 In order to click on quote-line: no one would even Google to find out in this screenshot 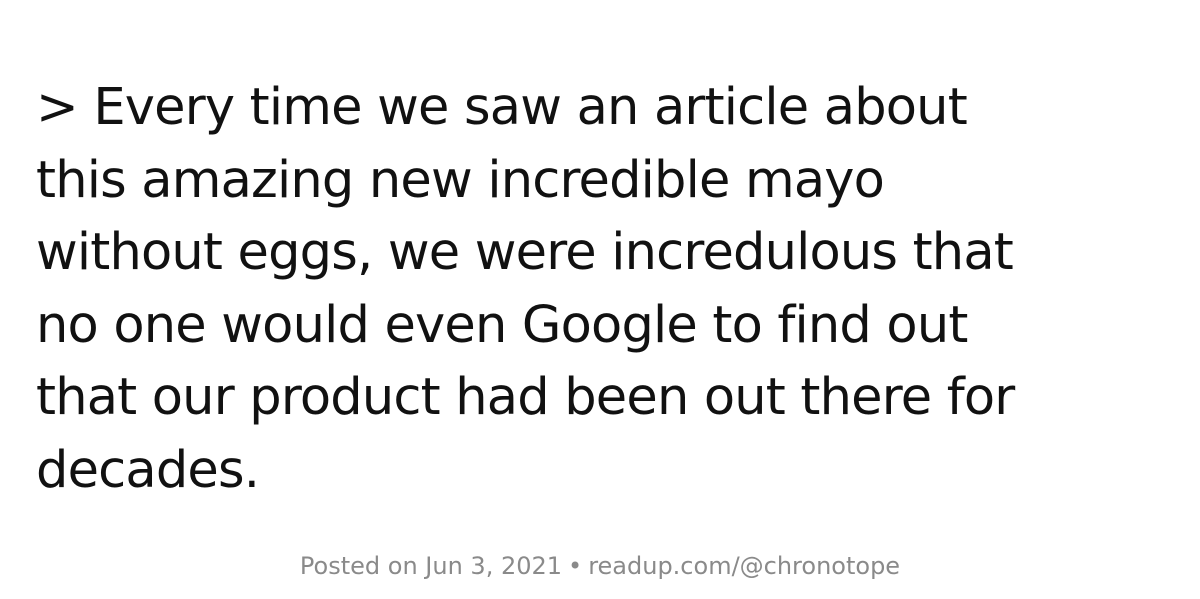, I will do `click(502, 325)`.